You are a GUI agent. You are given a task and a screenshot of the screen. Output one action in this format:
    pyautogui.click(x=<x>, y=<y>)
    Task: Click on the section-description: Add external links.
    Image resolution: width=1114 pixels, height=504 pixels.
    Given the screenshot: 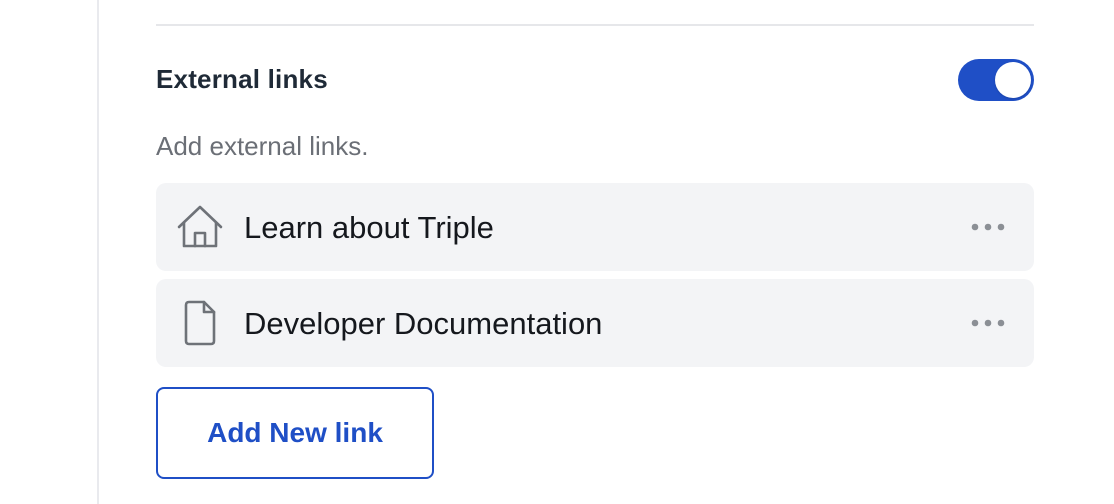 What is the action you would take?
    pyautogui.click(x=262, y=146)
    